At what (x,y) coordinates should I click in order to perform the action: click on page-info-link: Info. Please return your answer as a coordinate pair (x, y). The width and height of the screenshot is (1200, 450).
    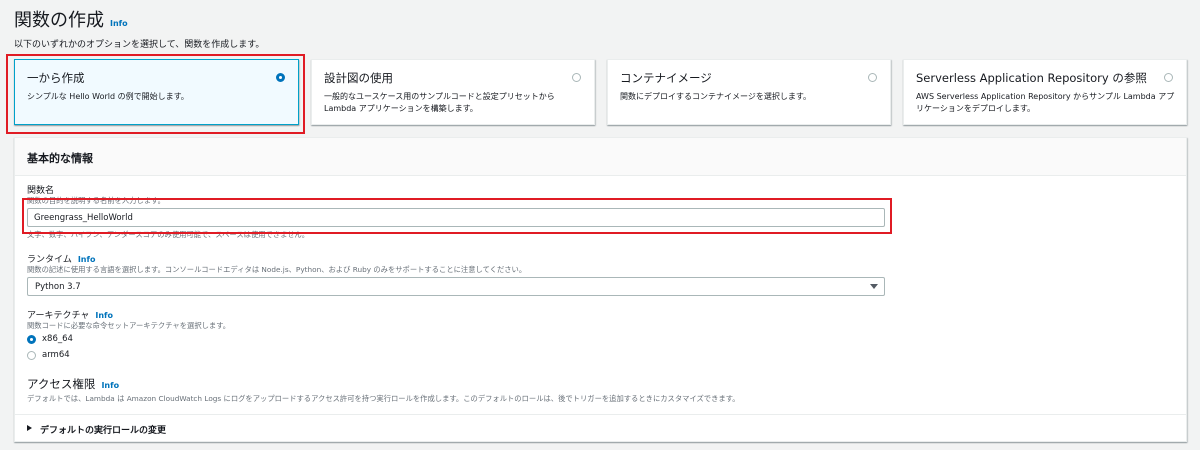
    Looking at the image, I should click on (119, 23).